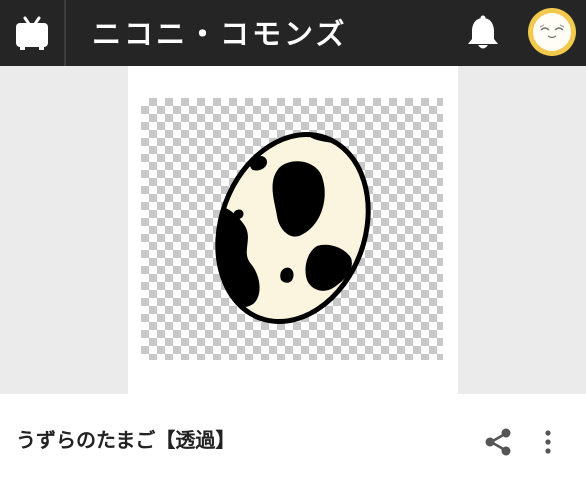  I want to click on bell-icon, so click(483, 32).